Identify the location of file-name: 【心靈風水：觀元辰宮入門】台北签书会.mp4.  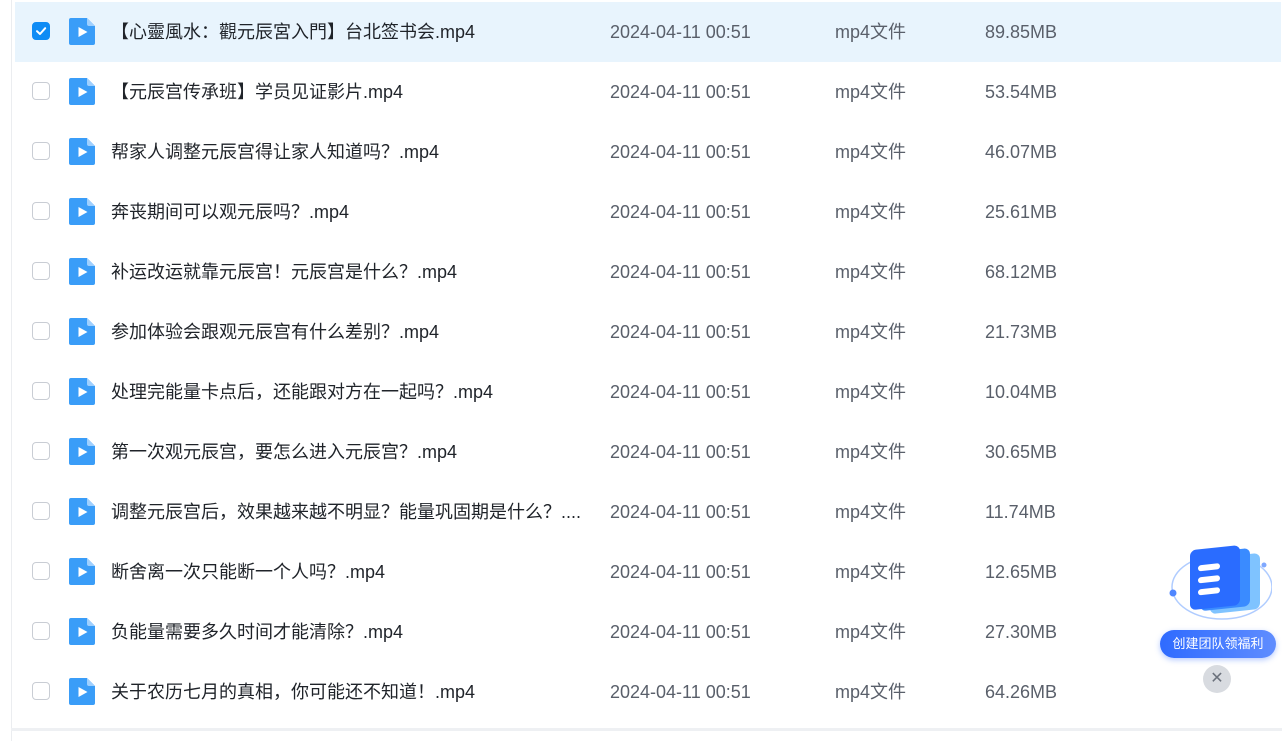
(347, 32).